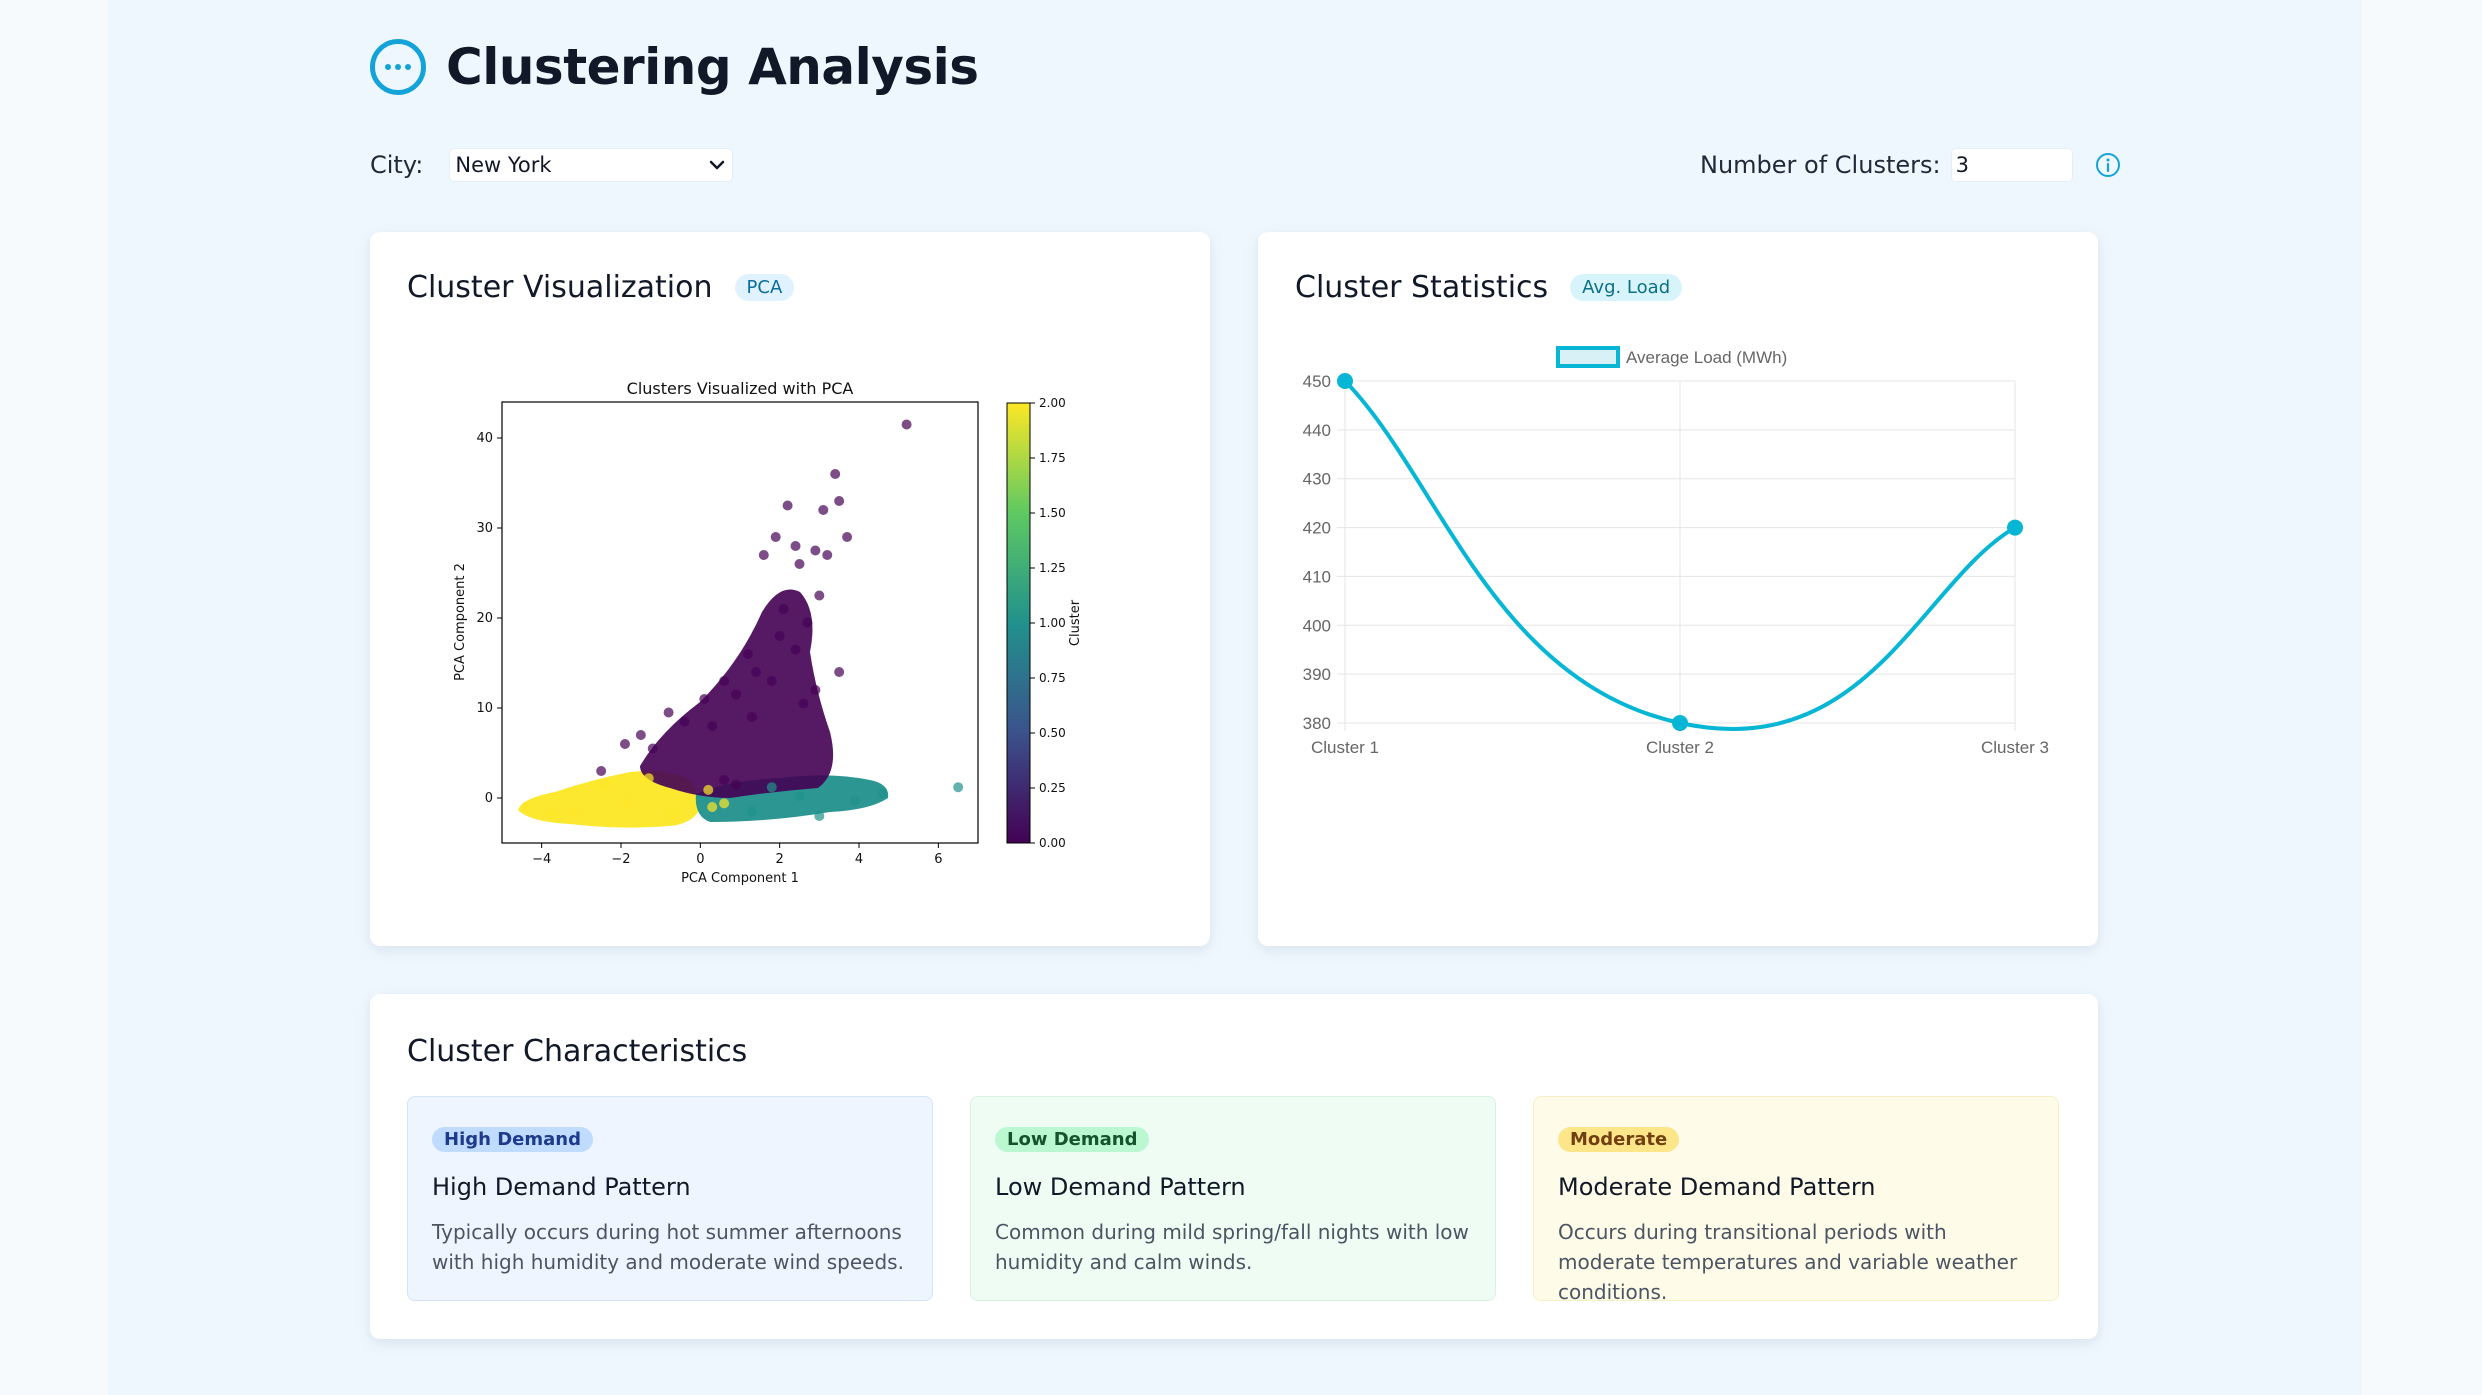  I want to click on characteristics-title: Cluster Characteristics, so click(577, 1051).